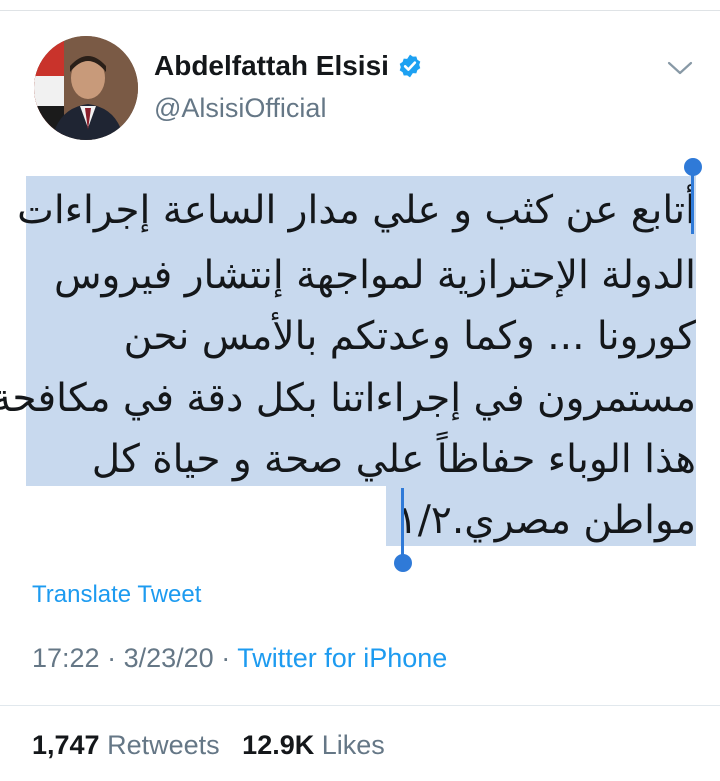  Describe the element at coordinates (278, 745) in the screenshot. I see `likes-count: 12.9K` at that location.